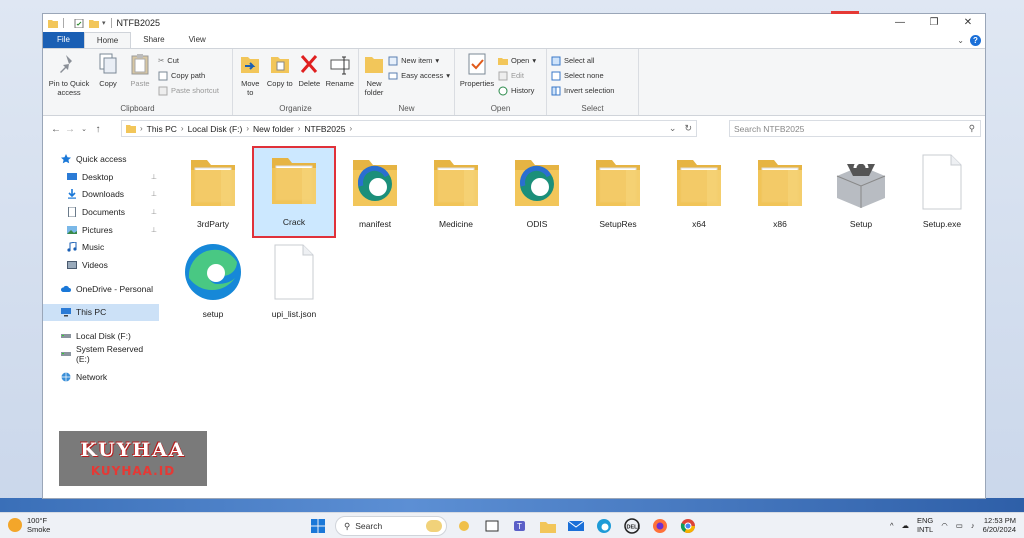 Image resolution: width=1024 pixels, height=538 pixels. I want to click on battery-icon: ▭, so click(959, 525).